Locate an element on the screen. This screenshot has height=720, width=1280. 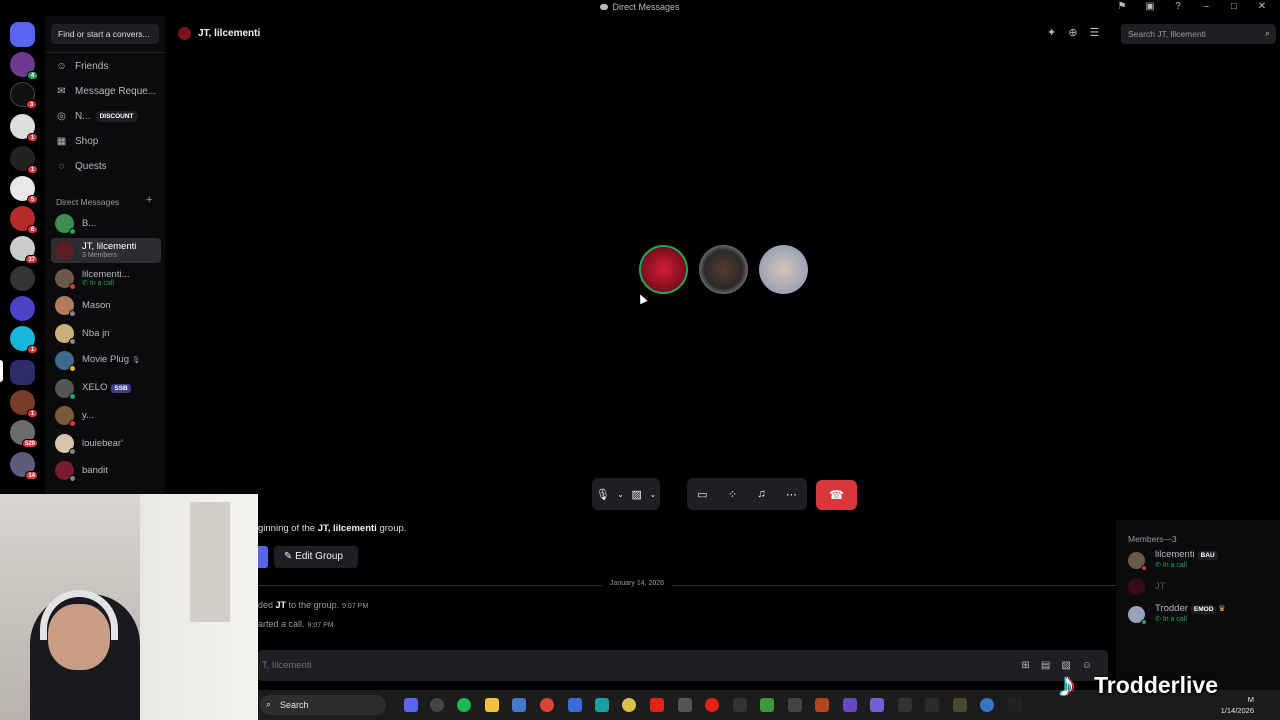
chrome-icon is located at coordinates (547, 705).